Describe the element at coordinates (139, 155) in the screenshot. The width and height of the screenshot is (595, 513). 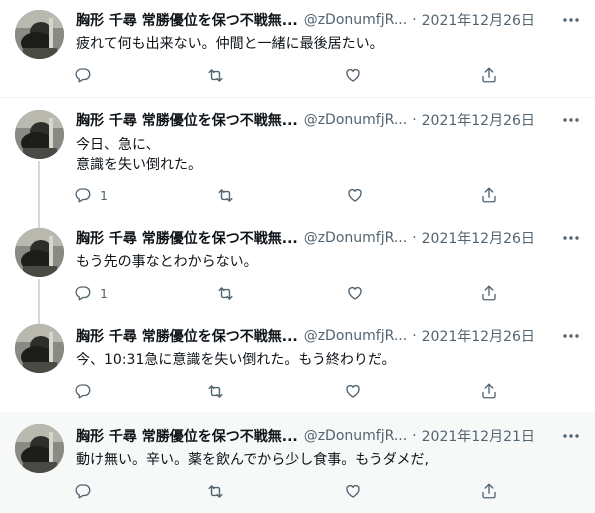
I see `tweet-text: 今日、急に、 意識を失い倒れた。` at that location.